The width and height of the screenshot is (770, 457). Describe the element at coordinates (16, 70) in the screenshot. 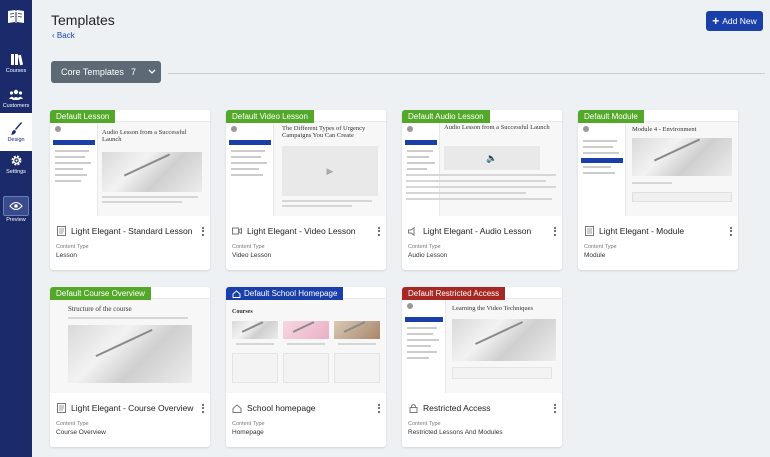

I see `sidebar-item-label: Courses` at that location.